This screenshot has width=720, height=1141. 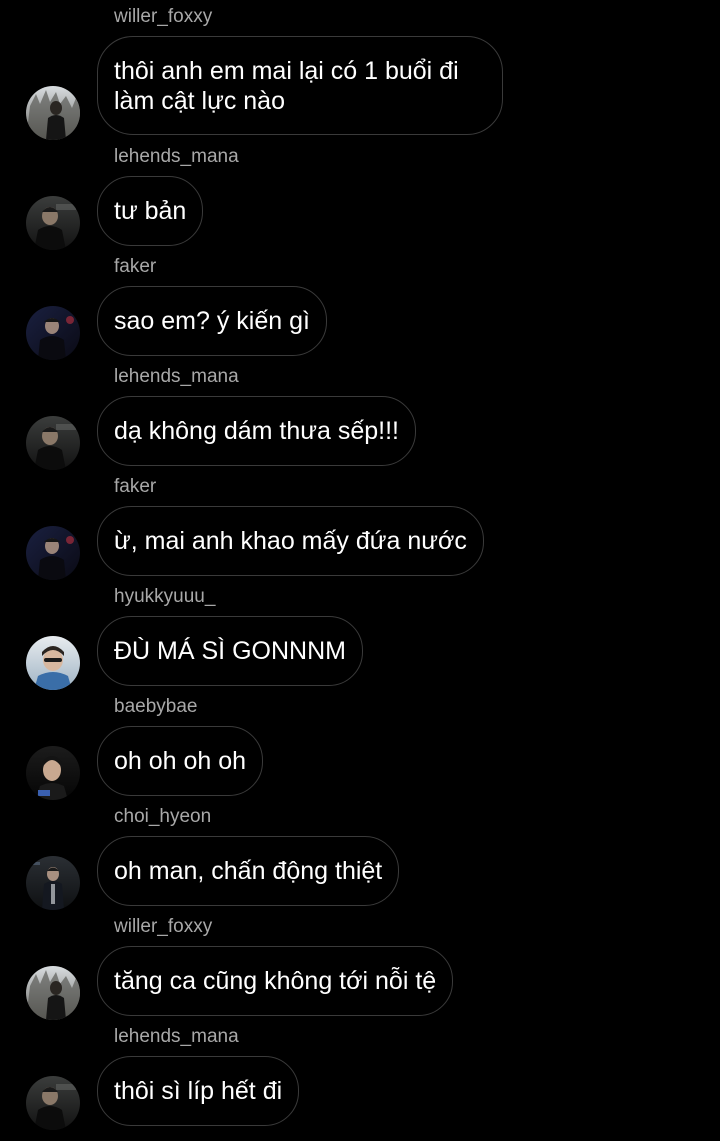 I want to click on username: choi_hyeon, so click(x=162, y=817).